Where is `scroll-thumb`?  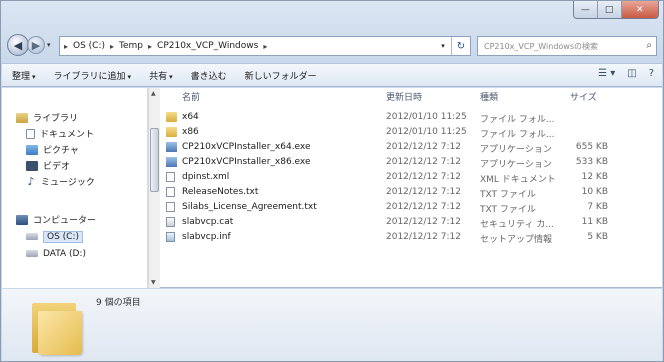 scroll-thumb is located at coordinates (154, 160).